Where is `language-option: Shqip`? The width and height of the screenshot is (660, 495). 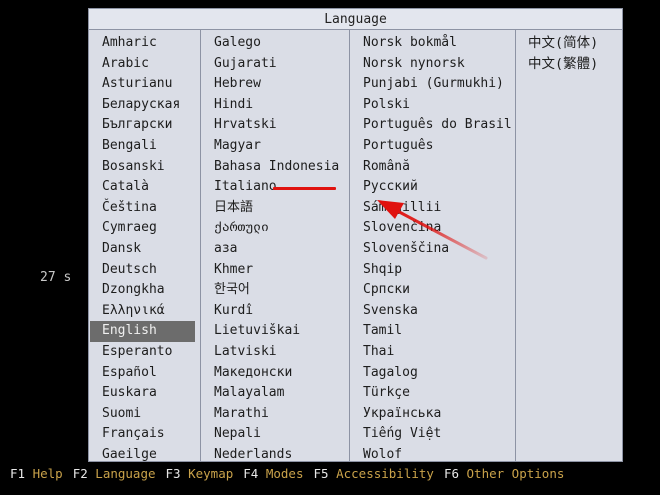 language-option: Shqip is located at coordinates (432, 270).